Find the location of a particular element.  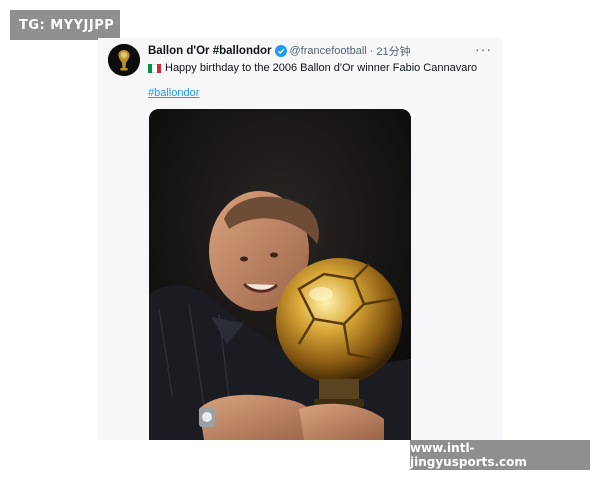

avatar is located at coordinates (124, 60).